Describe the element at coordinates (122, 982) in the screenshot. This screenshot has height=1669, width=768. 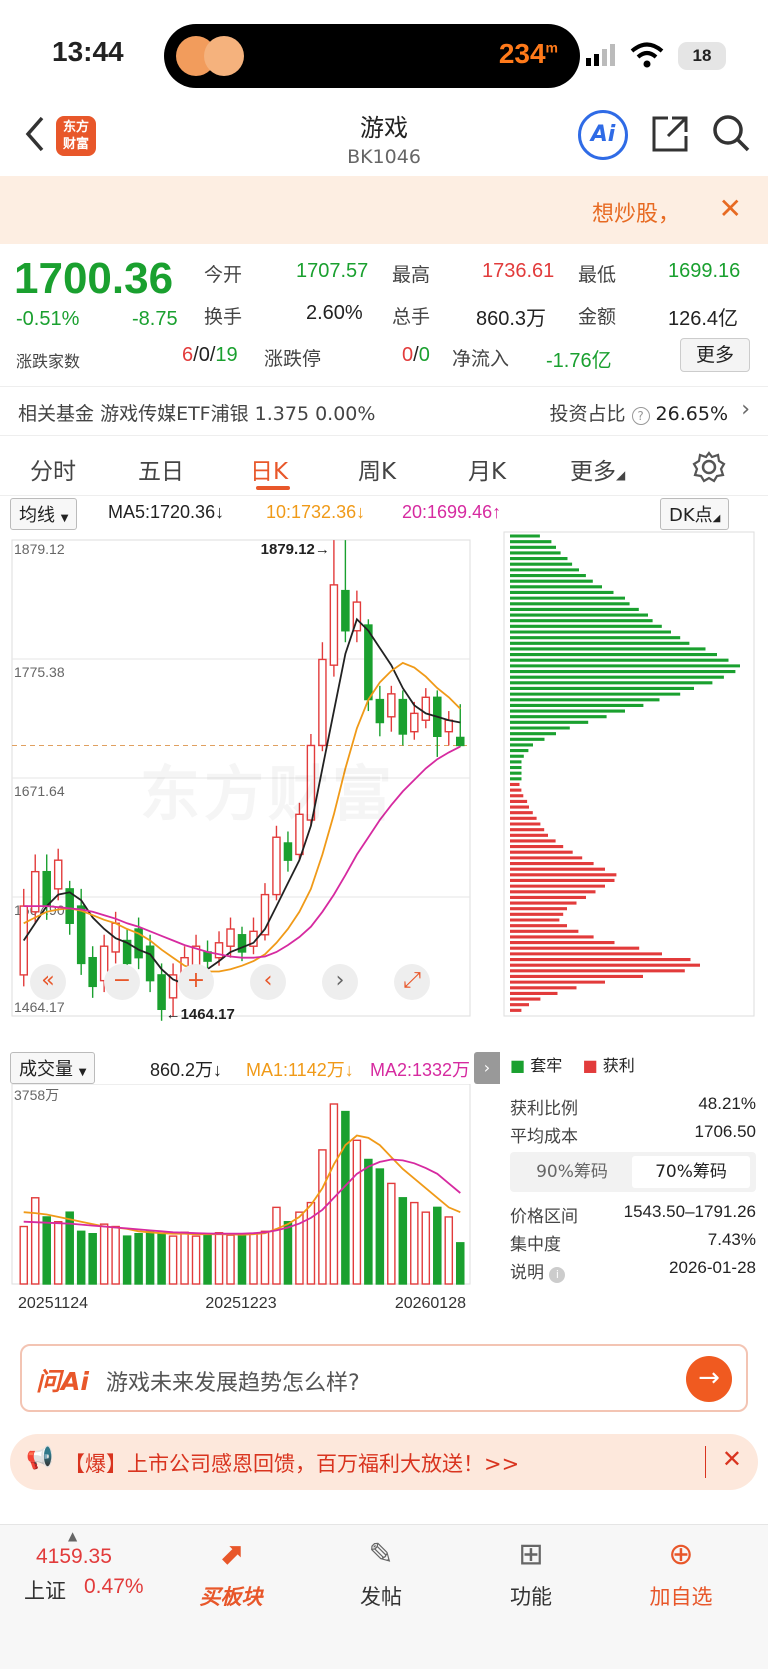
I see `zoom-out-button: −` at that location.